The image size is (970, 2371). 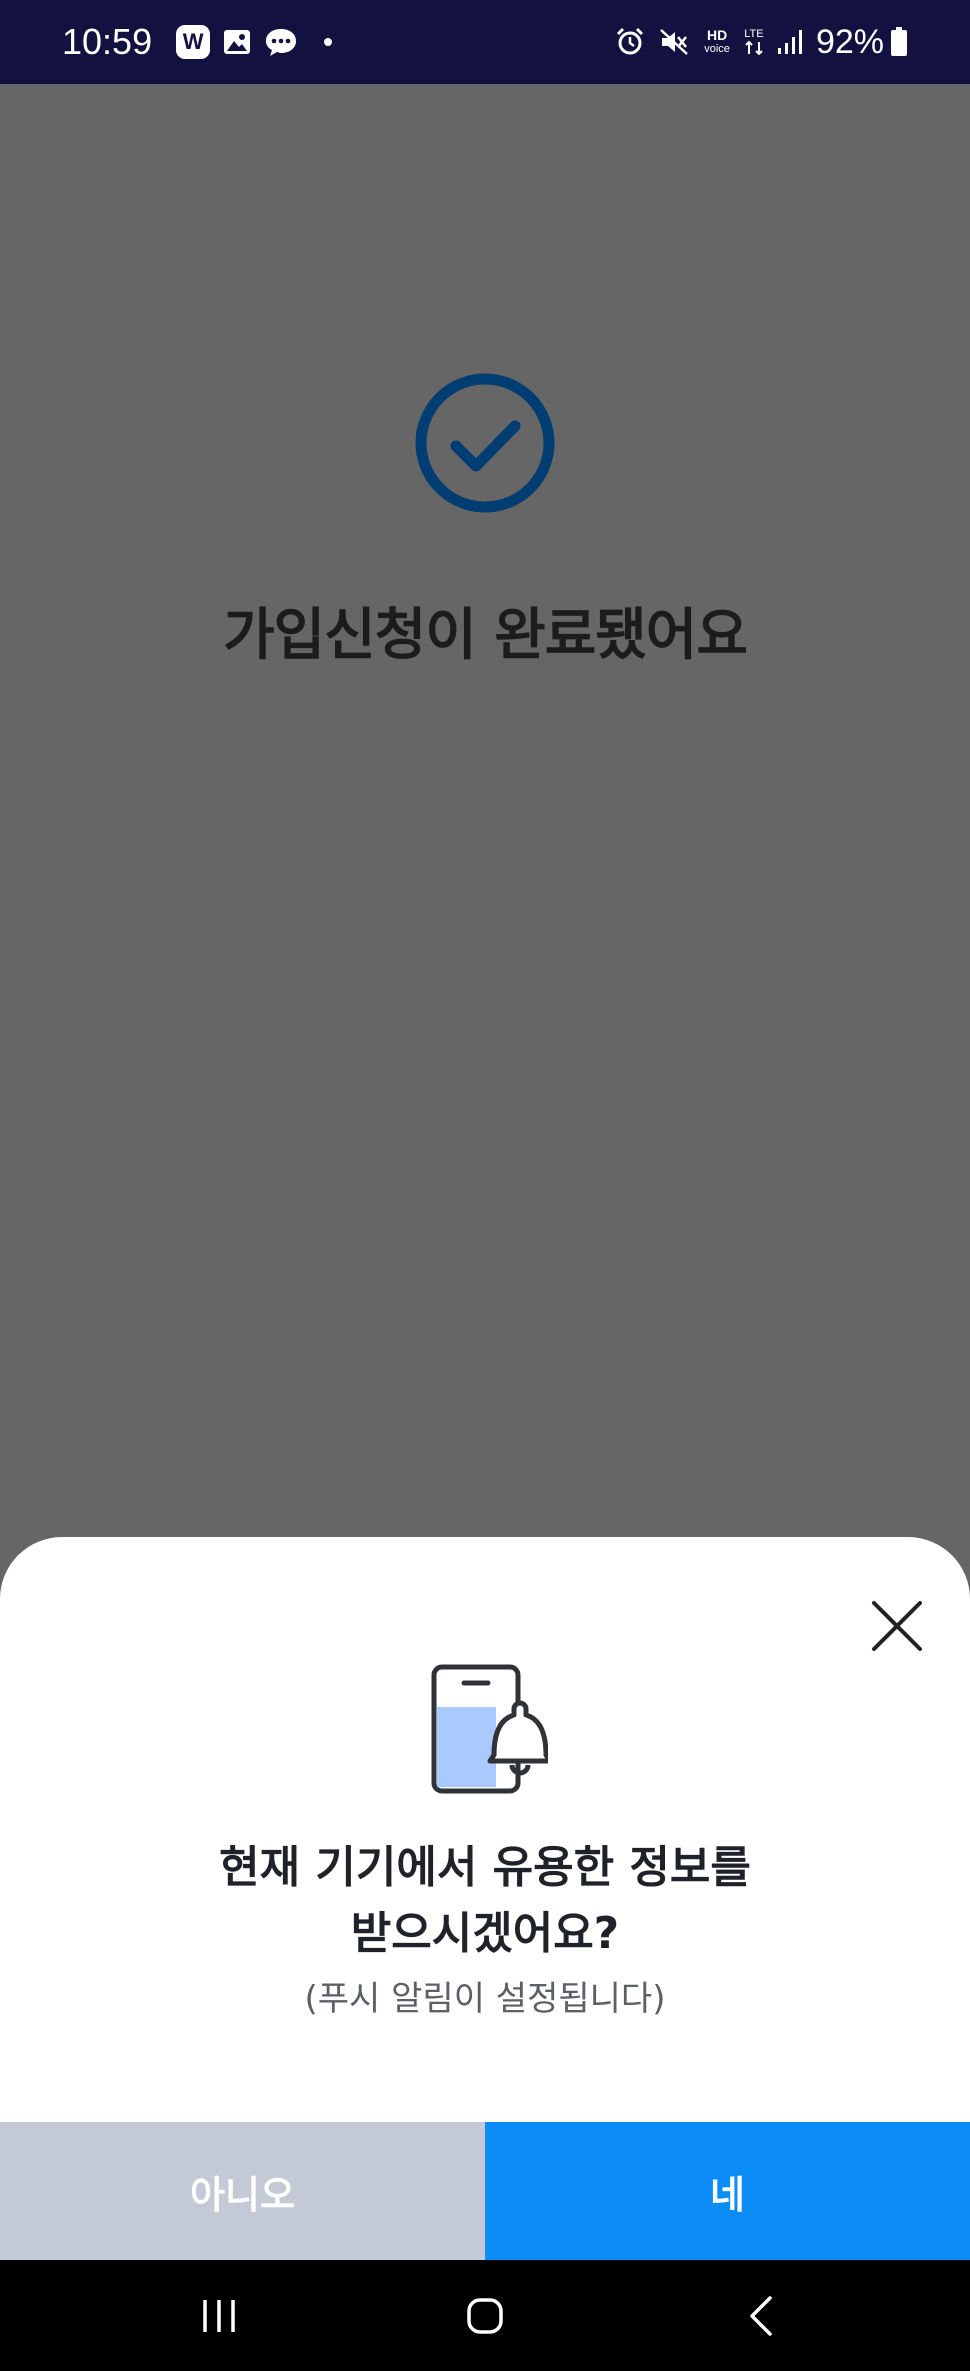 What do you see at coordinates (897, 1626) in the screenshot?
I see `close-icon` at bounding box center [897, 1626].